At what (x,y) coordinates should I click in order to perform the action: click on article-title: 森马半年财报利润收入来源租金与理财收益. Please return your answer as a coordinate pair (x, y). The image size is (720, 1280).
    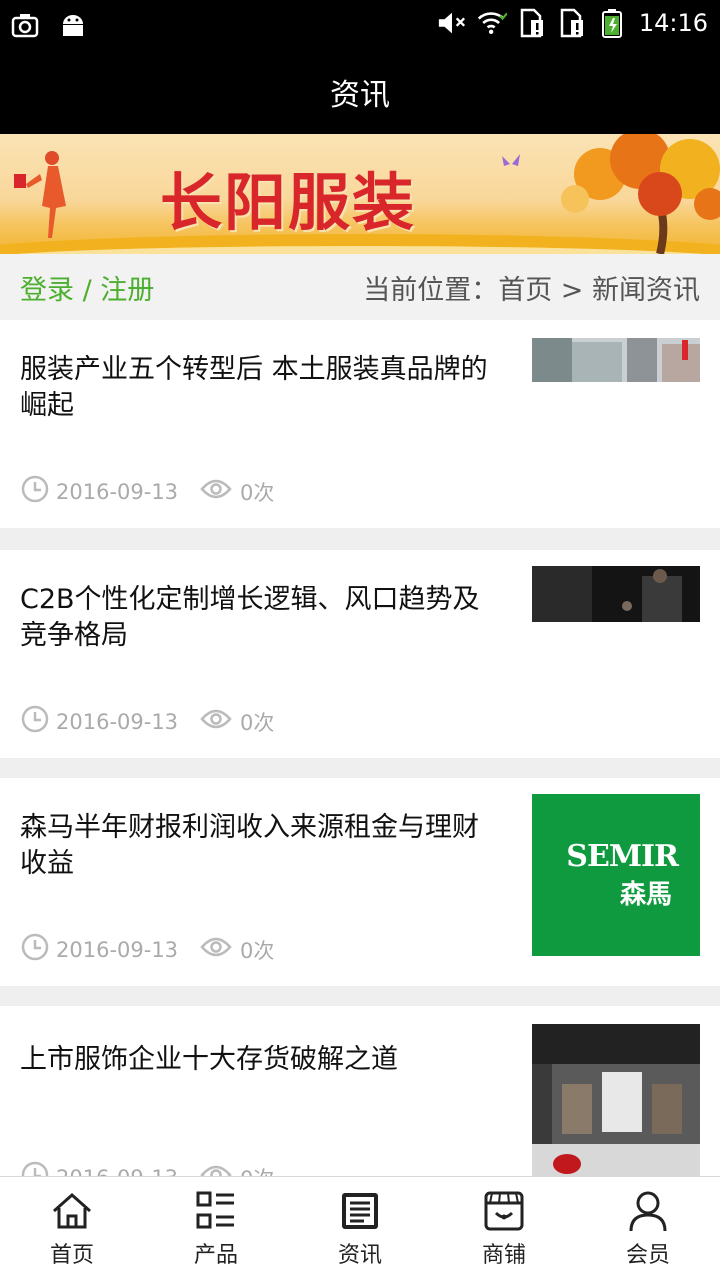
    Looking at the image, I should click on (255, 846).